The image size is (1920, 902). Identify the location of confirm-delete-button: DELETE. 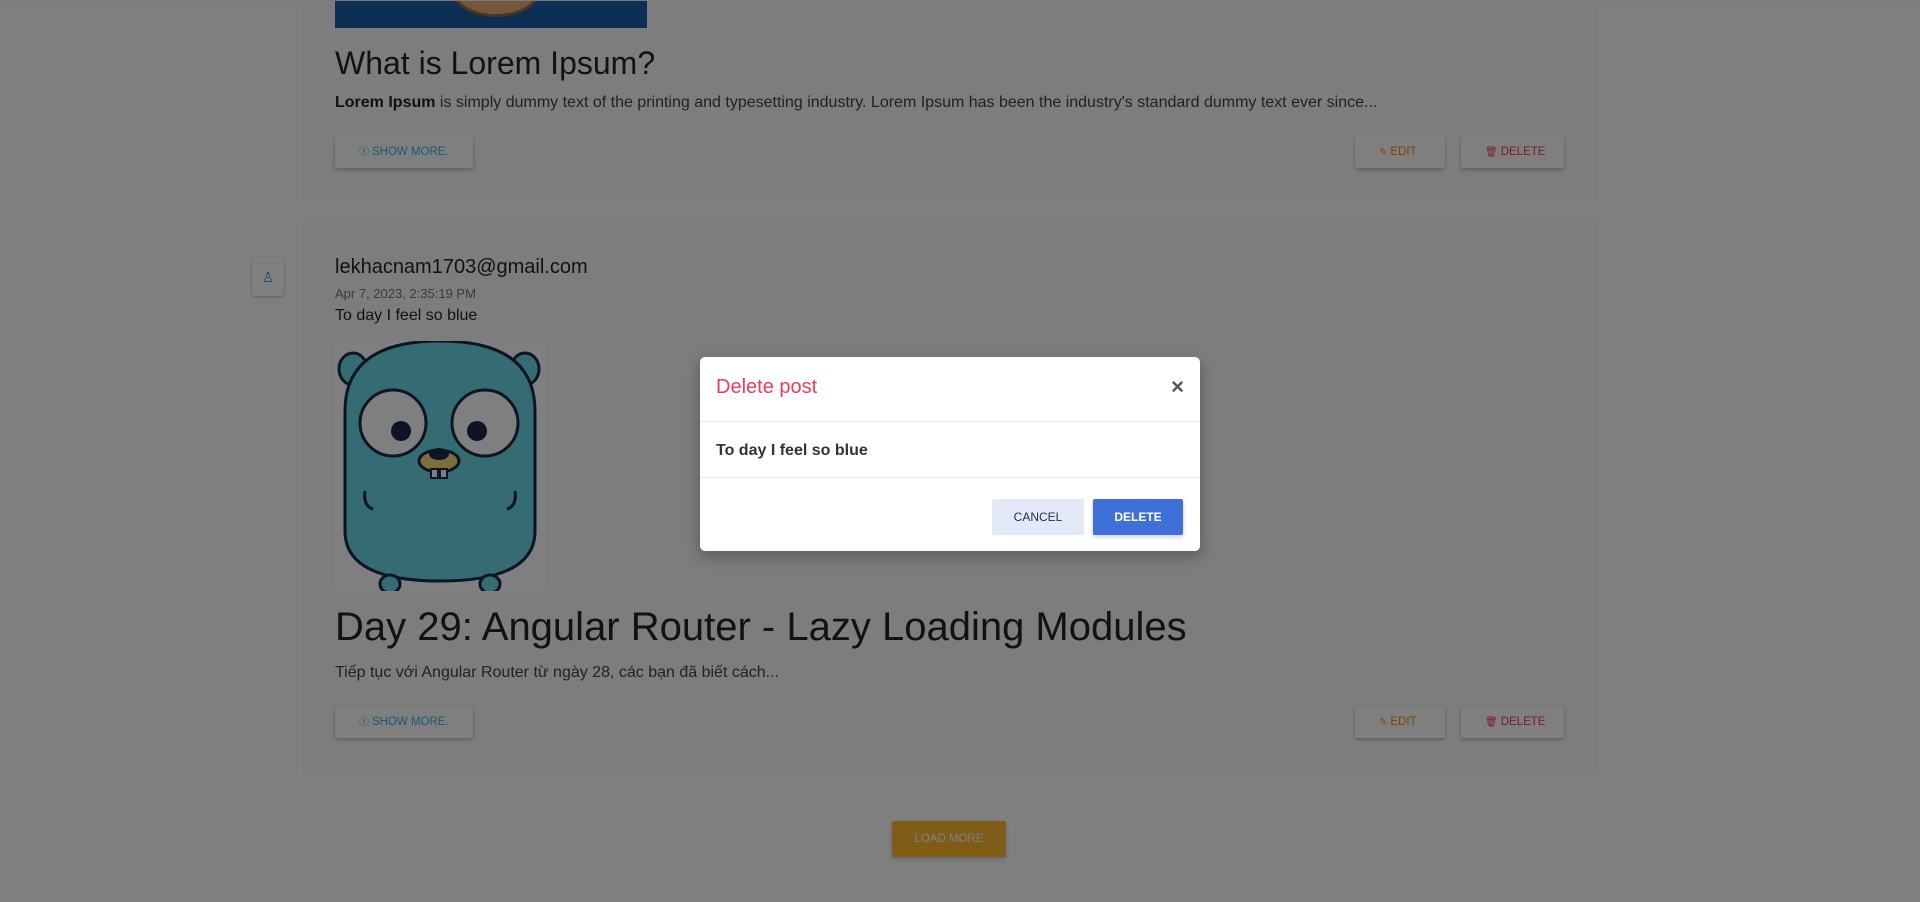
(1138, 517).